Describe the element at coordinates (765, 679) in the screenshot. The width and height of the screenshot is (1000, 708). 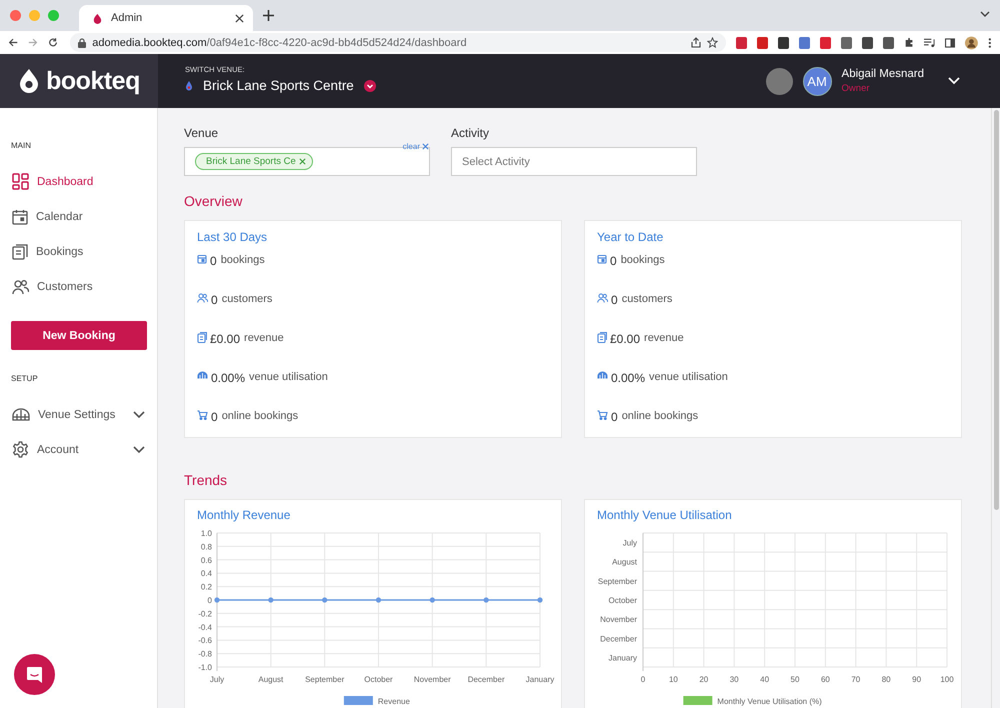
I see `x-tick-label: 40` at that location.